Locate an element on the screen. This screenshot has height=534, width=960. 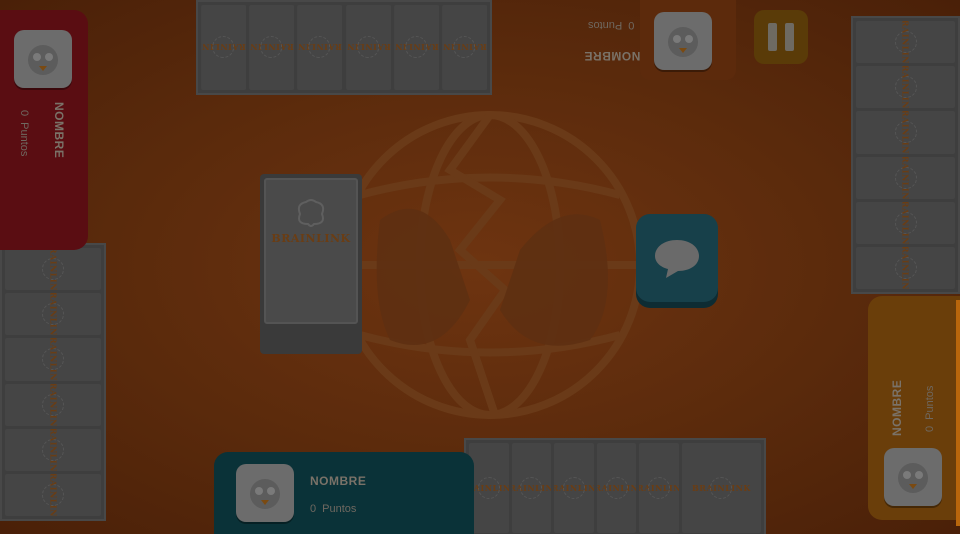
speech-bubble-icon is located at coordinates (677, 259).